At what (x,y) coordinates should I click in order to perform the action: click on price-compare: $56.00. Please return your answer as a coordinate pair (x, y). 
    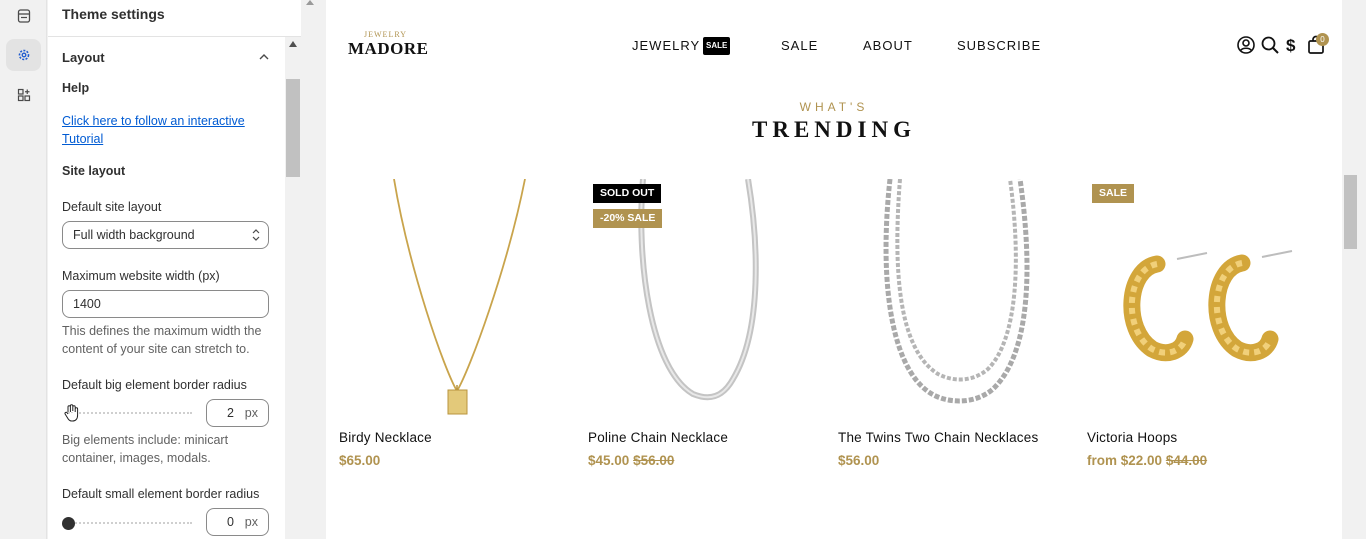
    Looking at the image, I should click on (654, 460).